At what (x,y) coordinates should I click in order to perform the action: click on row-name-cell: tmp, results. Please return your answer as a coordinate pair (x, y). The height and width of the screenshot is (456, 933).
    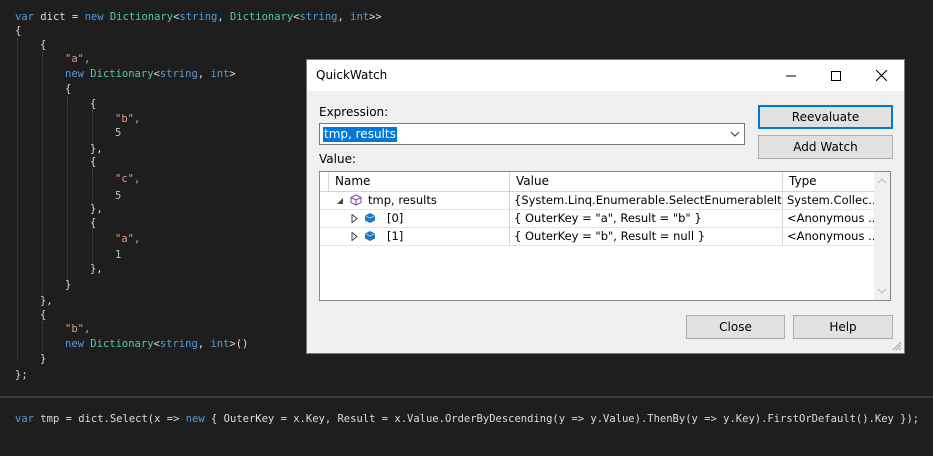
    Looking at the image, I should click on (419, 200).